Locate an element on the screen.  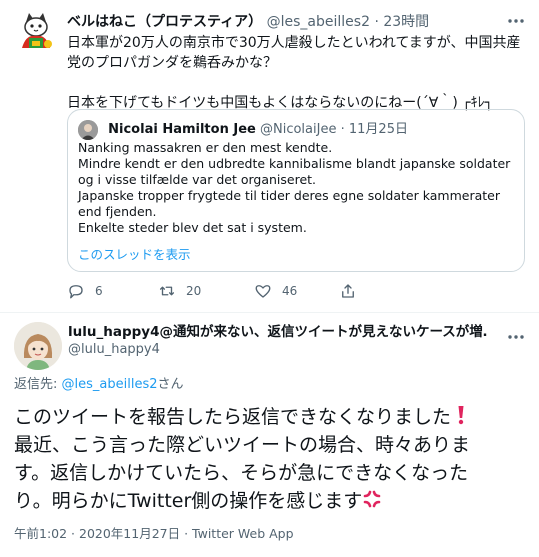
anger-emoji-icon is located at coordinates (372, 499).